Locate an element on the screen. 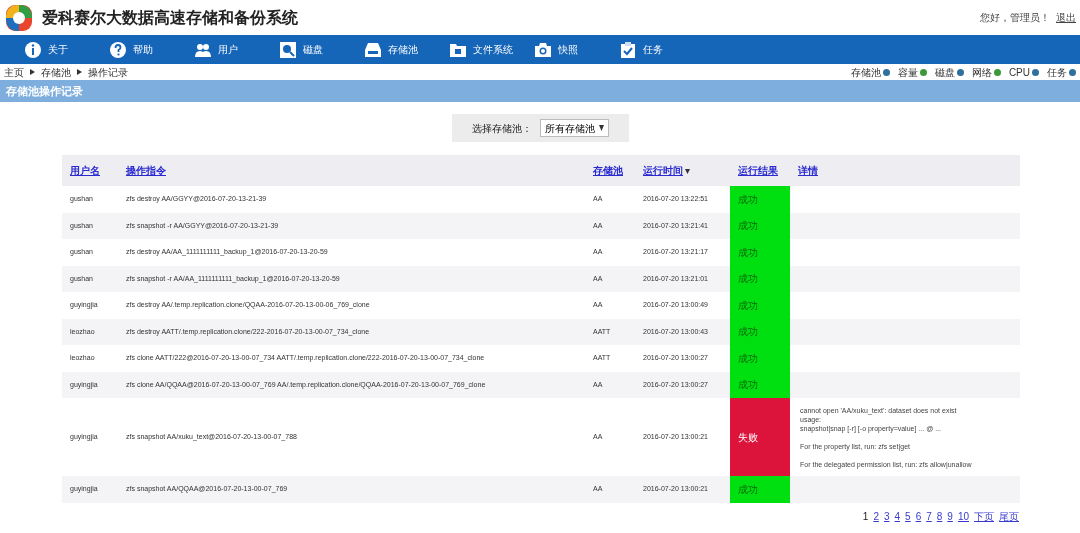 Image resolution: width=1080 pixels, height=533 pixels. info-icon is located at coordinates (33, 49).